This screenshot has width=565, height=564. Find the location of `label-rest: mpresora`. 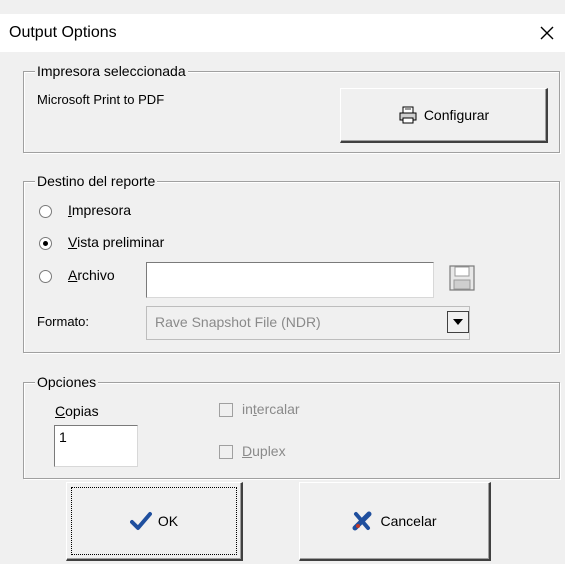

label-rest: mpresora is located at coordinates (101, 210).